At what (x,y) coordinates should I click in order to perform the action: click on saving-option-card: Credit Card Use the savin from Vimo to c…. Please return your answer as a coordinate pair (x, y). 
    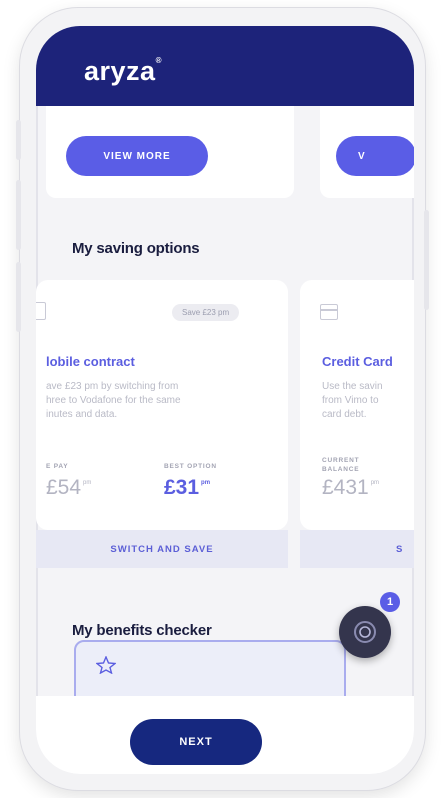
    Looking at the image, I should click on (357, 405).